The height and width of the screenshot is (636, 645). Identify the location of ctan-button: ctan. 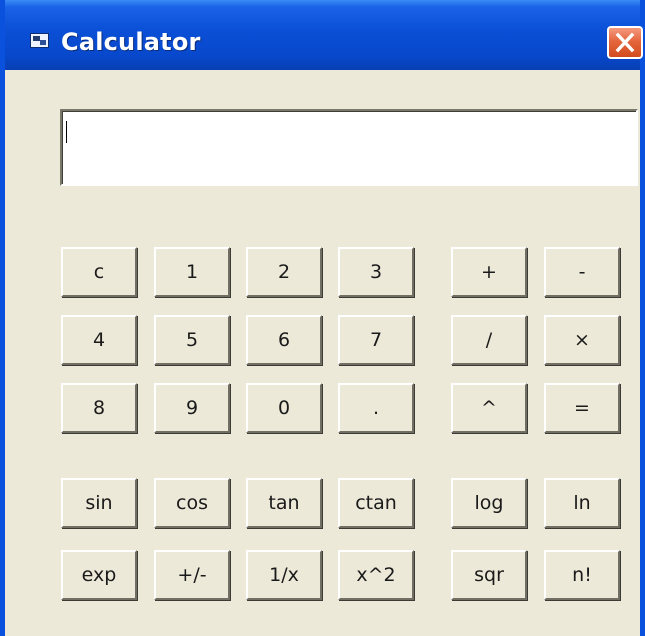
(376, 503).